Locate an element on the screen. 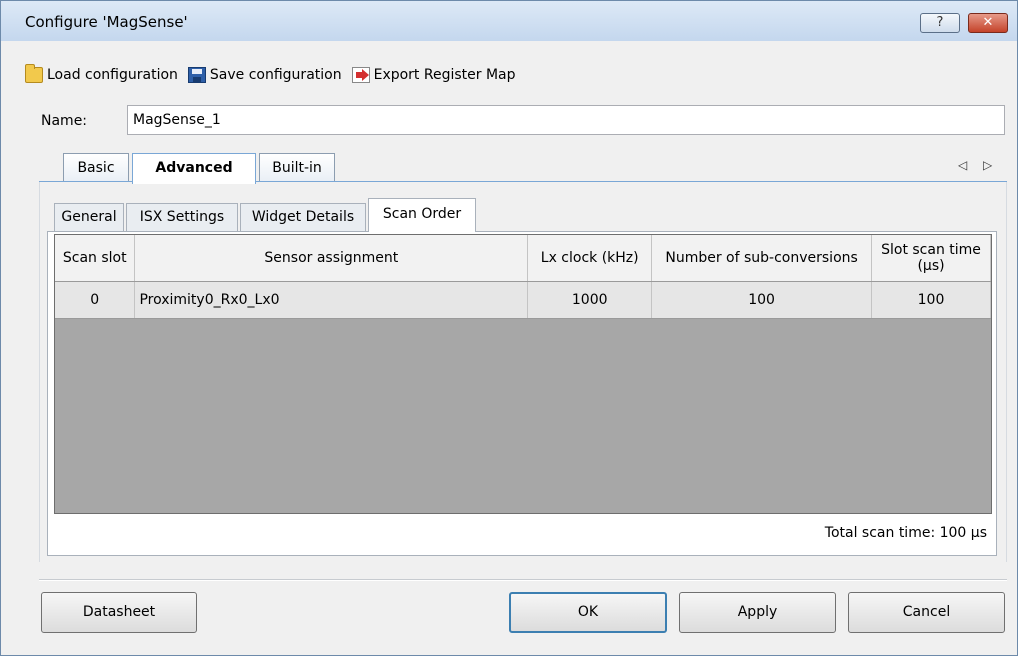 This screenshot has height=658, width=1020. help-icon: ? is located at coordinates (940, 22).